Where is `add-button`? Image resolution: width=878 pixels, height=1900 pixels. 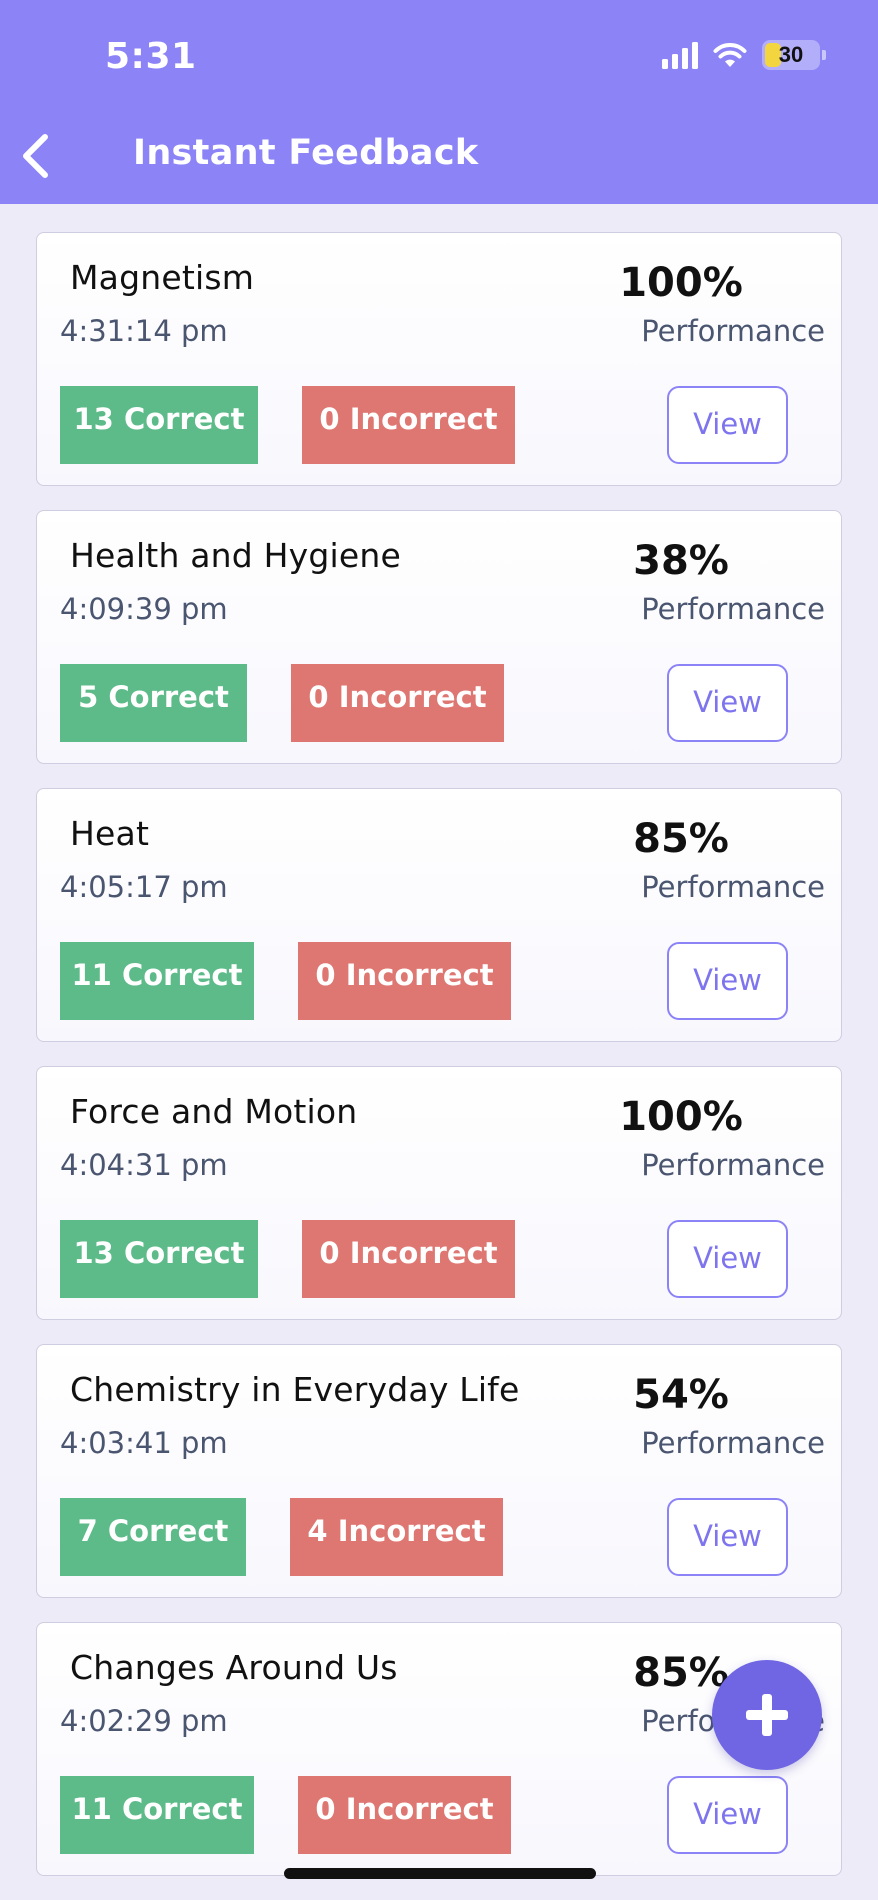 add-button is located at coordinates (767, 1715).